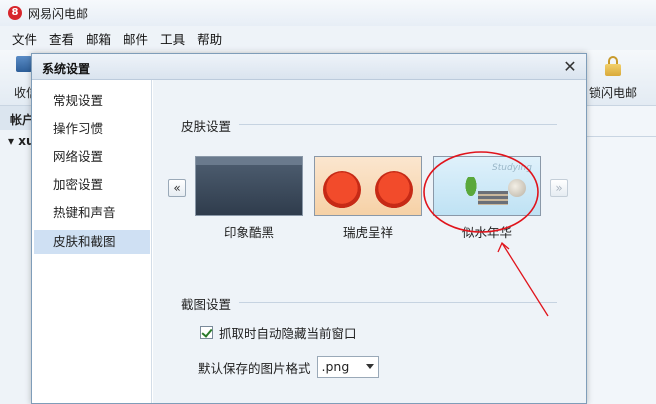 Image resolution: width=656 pixels, height=404 pixels. What do you see at coordinates (135, 38) in the screenshot?
I see `menu-item-mail: 邮件` at bounding box center [135, 38].